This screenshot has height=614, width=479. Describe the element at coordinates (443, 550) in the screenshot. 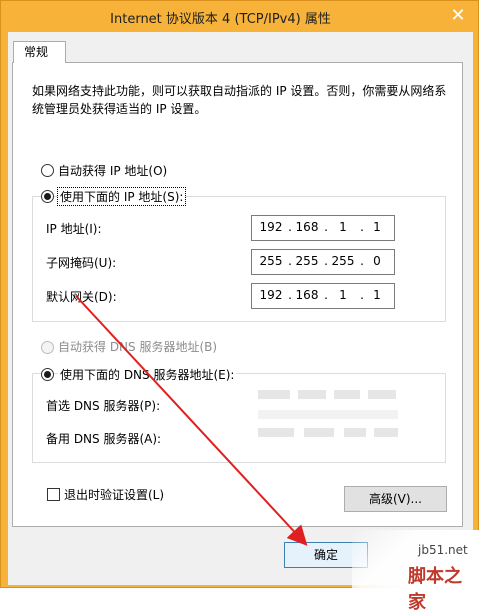

I see `watermark-site: jb51.net` at that location.